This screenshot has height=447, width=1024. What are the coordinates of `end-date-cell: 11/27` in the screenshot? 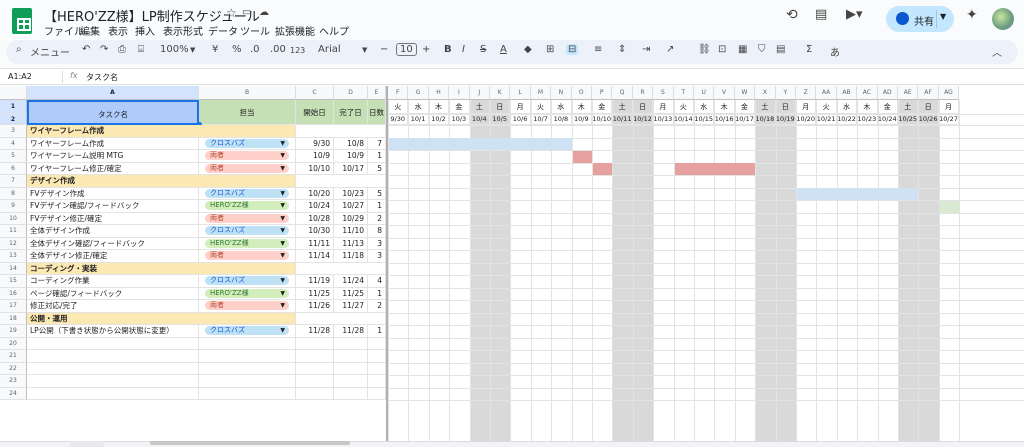 It's located at (351, 306).